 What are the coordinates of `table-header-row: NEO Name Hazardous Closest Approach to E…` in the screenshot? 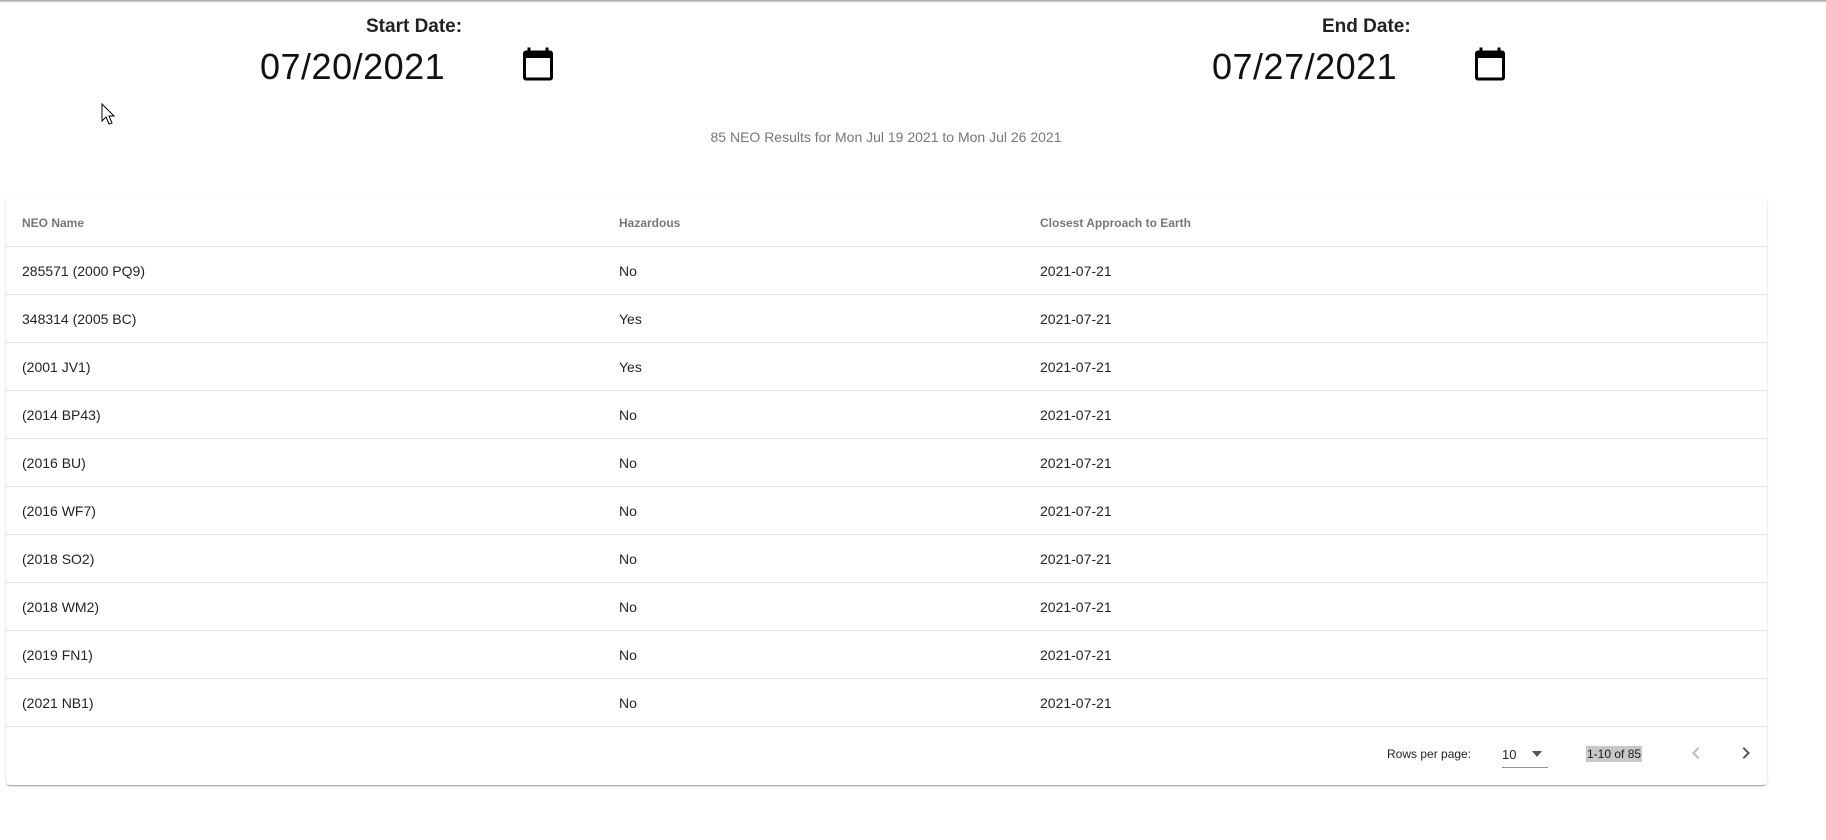 It's located at (886, 223).